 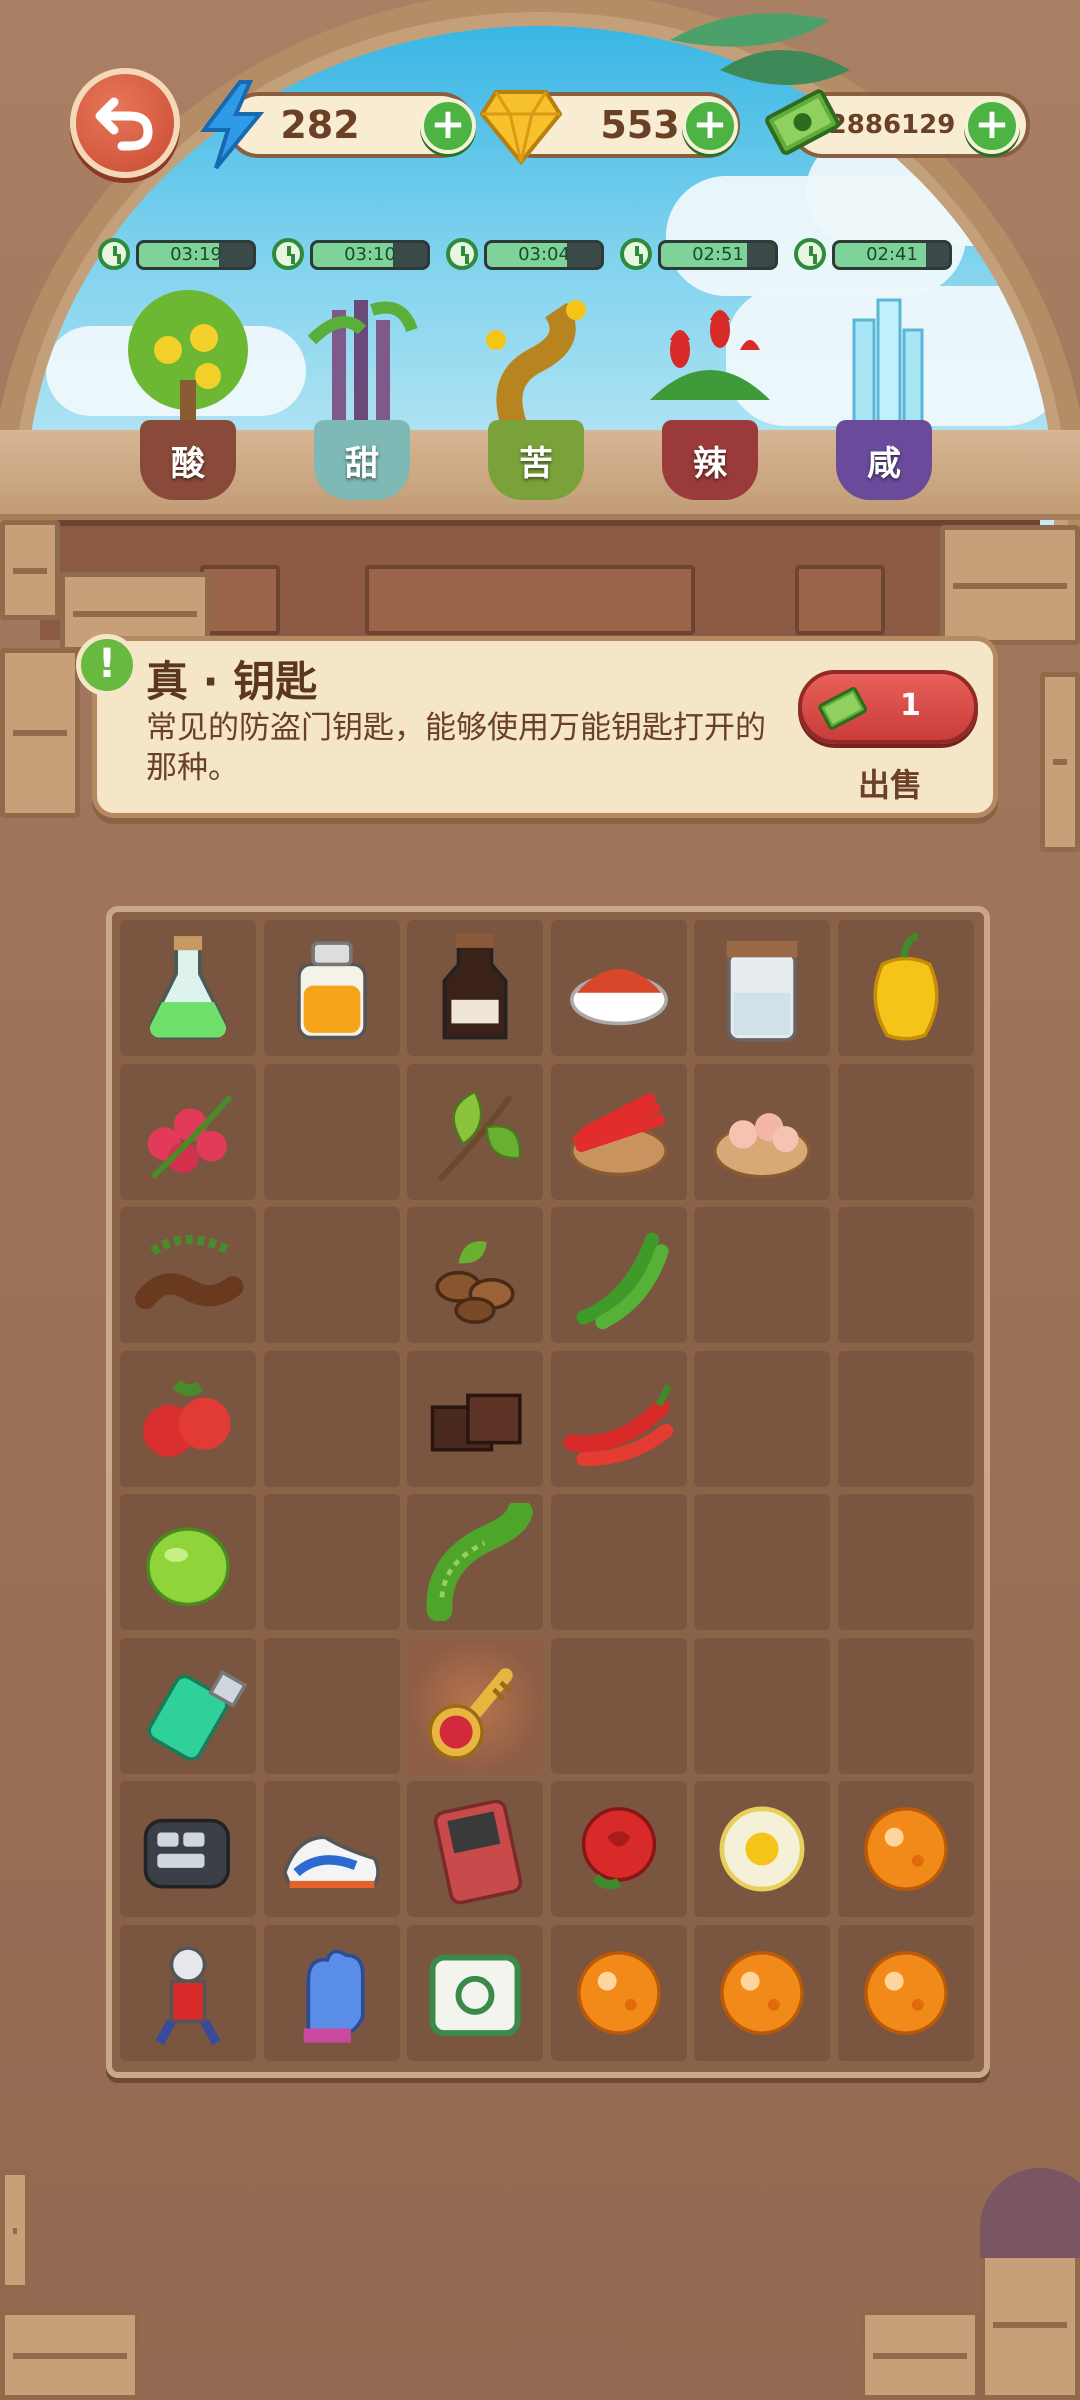 I want to click on plant-timer: 03:19, so click(x=178, y=255).